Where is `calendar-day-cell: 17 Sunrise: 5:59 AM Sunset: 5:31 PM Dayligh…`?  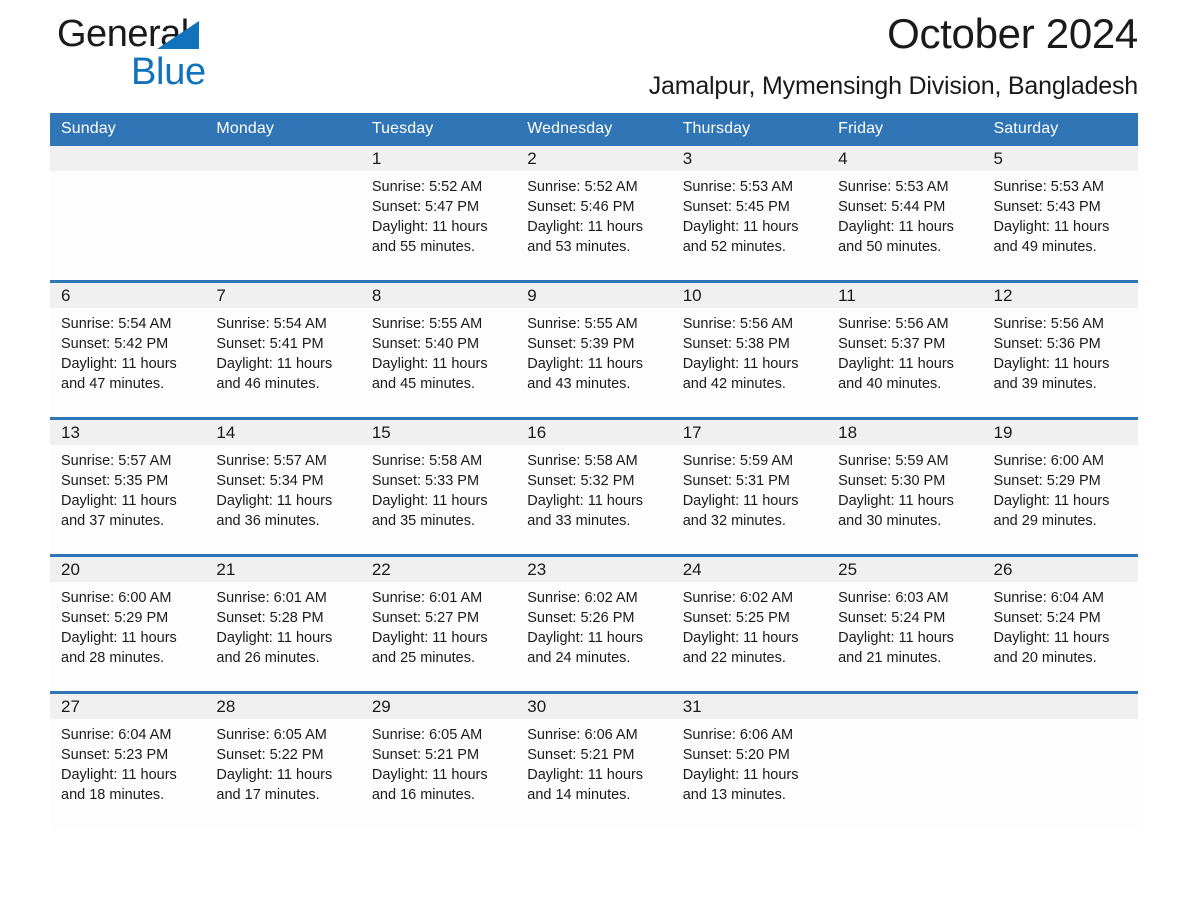
calendar-day-cell: 17 Sunrise: 5:59 AM Sunset: 5:31 PM Dayligh… is located at coordinates (749, 486).